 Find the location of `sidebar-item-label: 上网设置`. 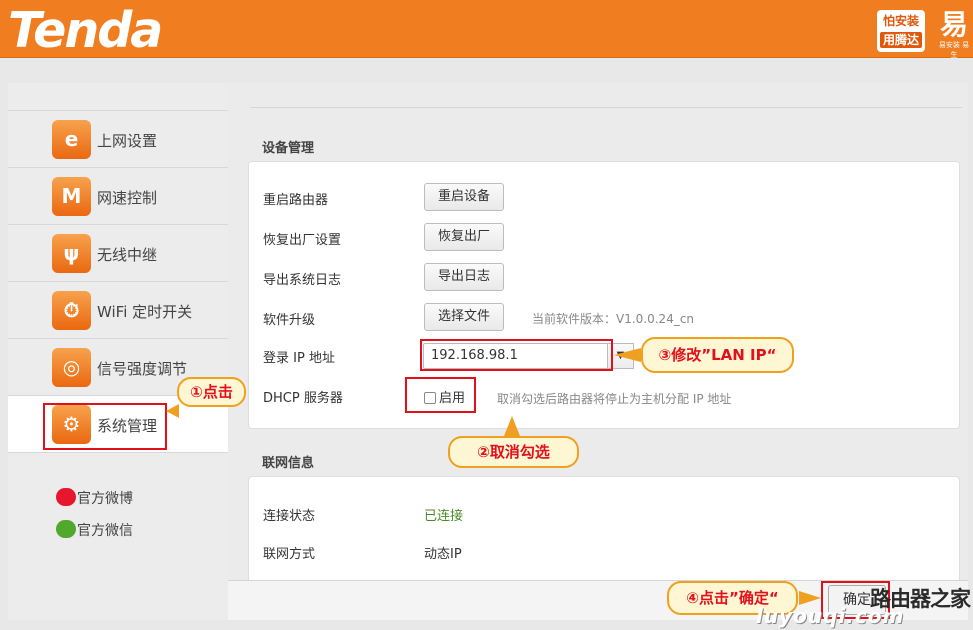

sidebar-item-label: 上网设置 is located at coordinates (127, 141).